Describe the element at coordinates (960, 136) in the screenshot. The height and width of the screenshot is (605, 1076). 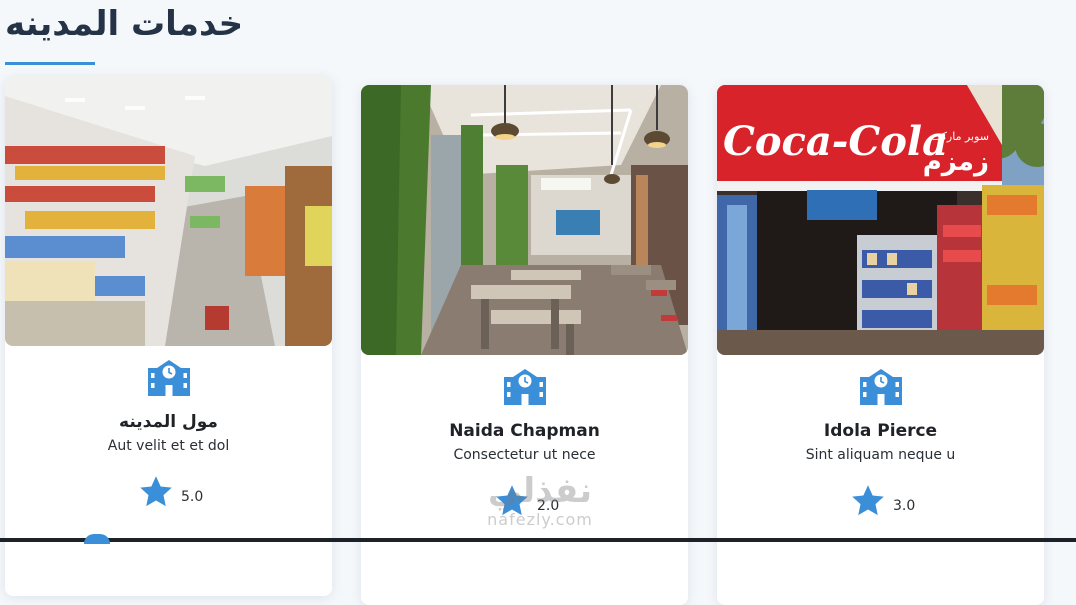
I see `store-sign-arabic-small: سوبر ماركت` at that location.